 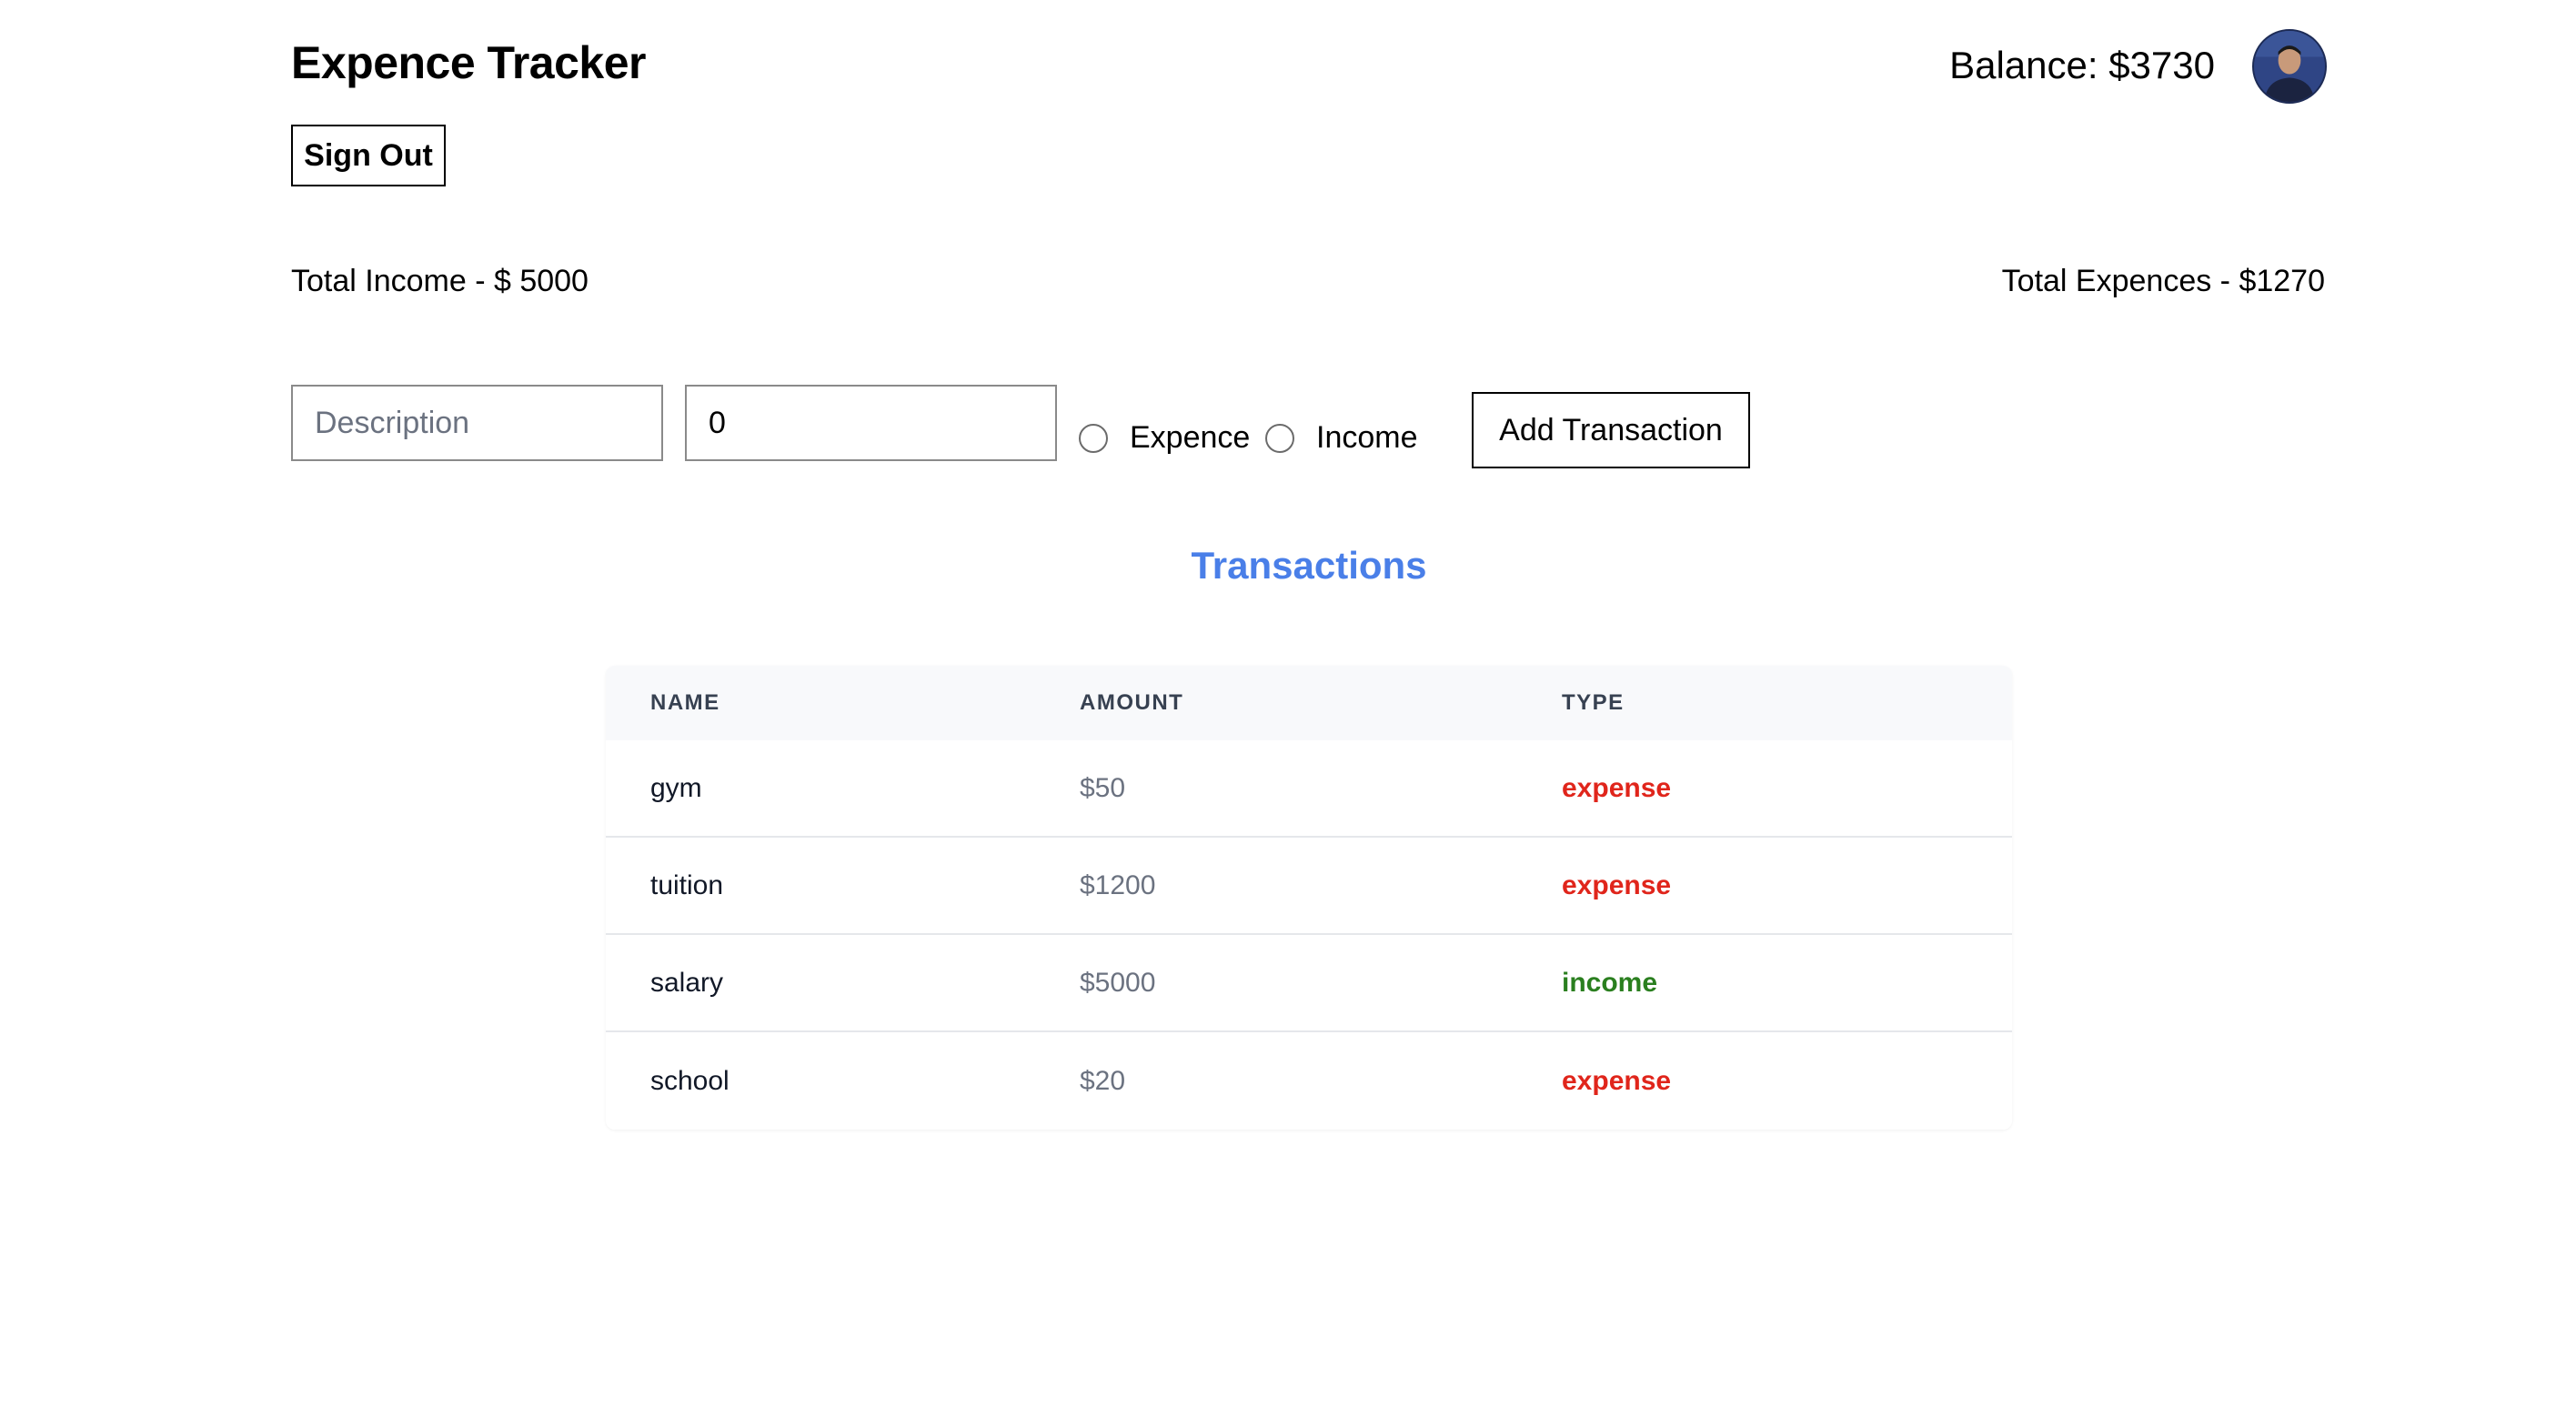 I want to click on income-radio-label: Income, so click(x=1367, y=438).